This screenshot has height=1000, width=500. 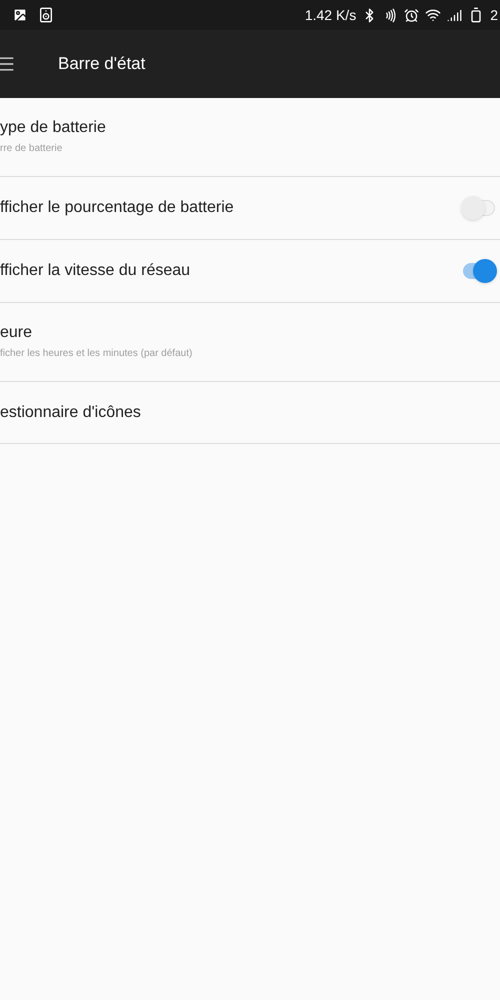 I want to click on image-icon, so click(x=20, y=15).